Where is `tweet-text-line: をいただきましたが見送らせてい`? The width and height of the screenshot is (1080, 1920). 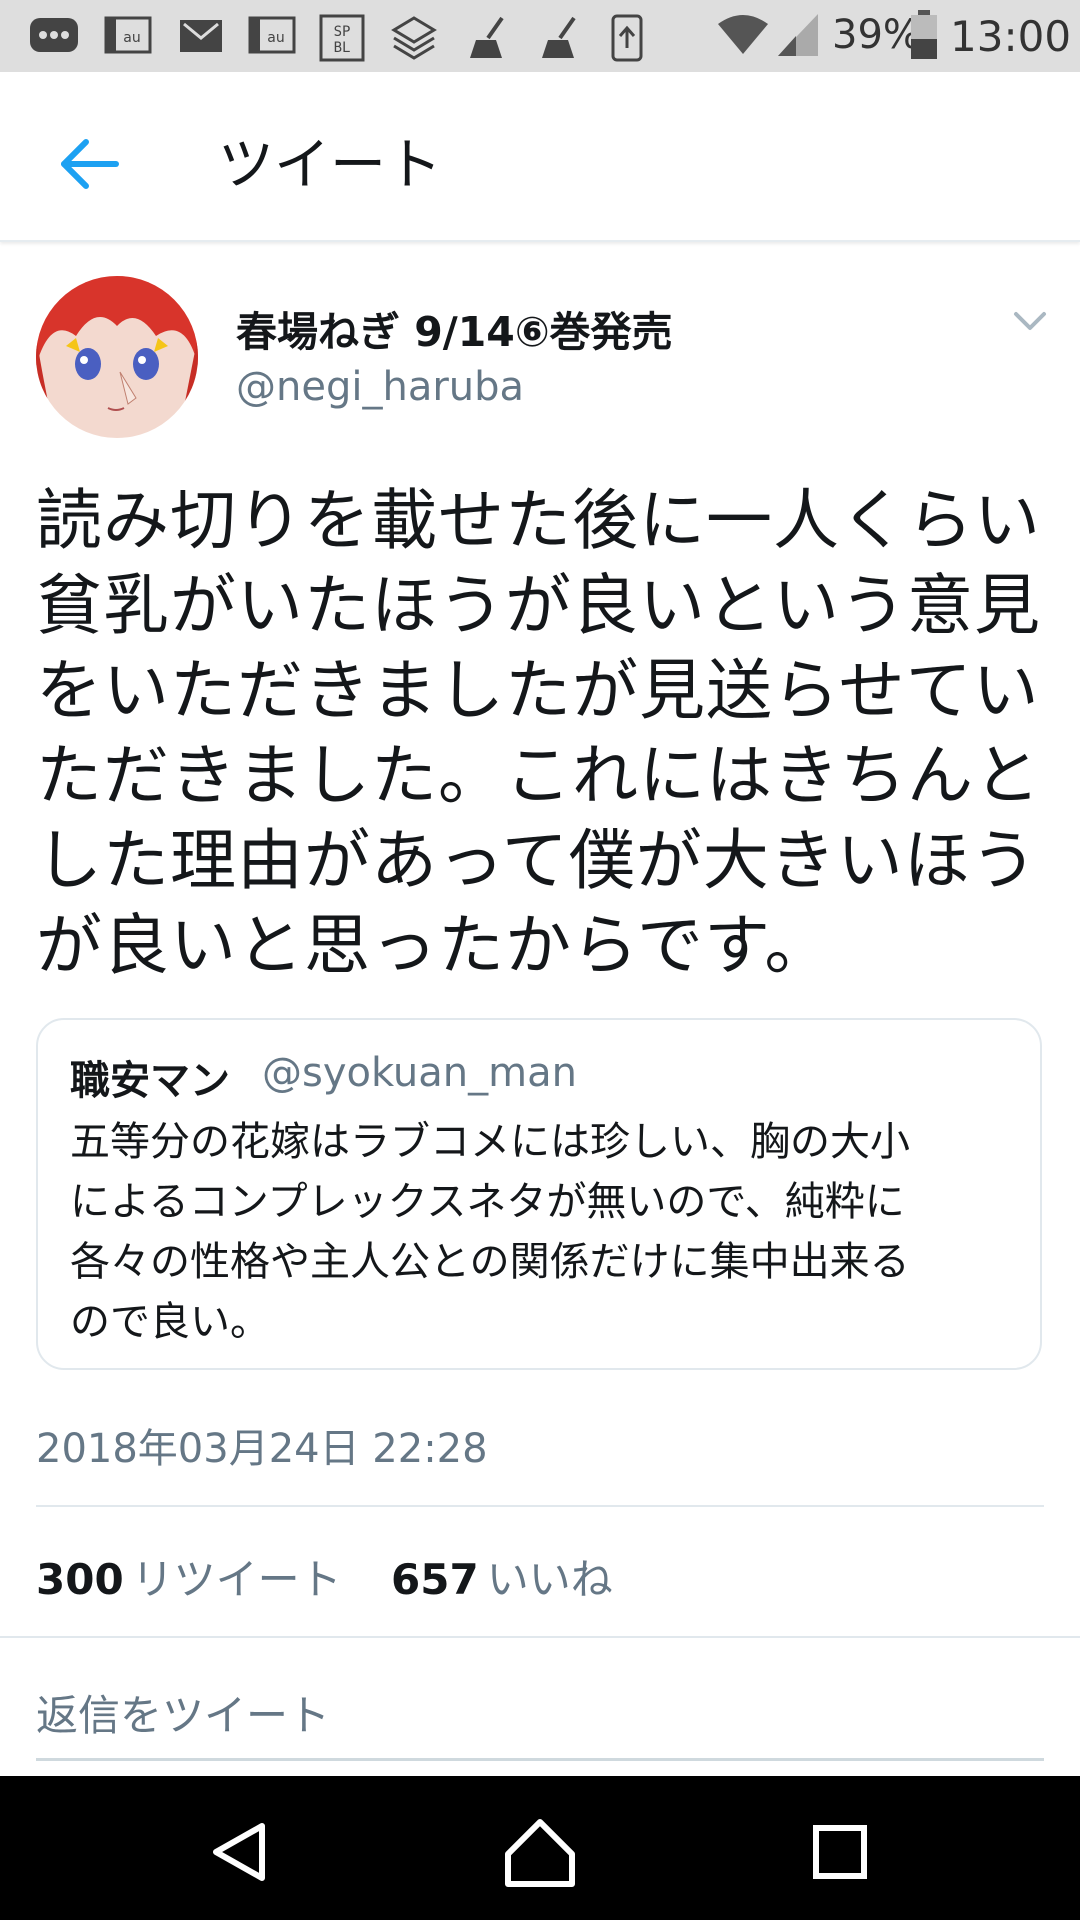
tweet-text-line: をいただきましたが見送らせてい is located at coordinates (538, 690).